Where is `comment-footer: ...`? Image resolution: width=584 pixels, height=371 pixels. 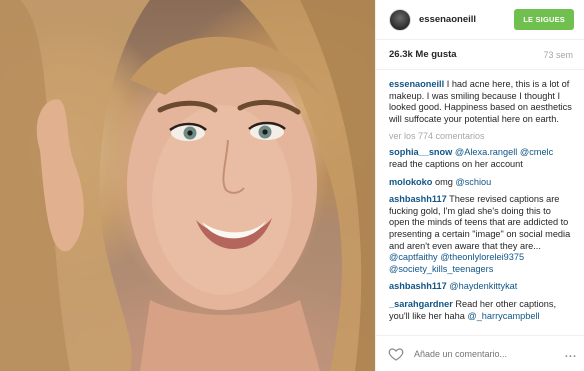
comment-footer: ... is located at coordinates (480, 353).